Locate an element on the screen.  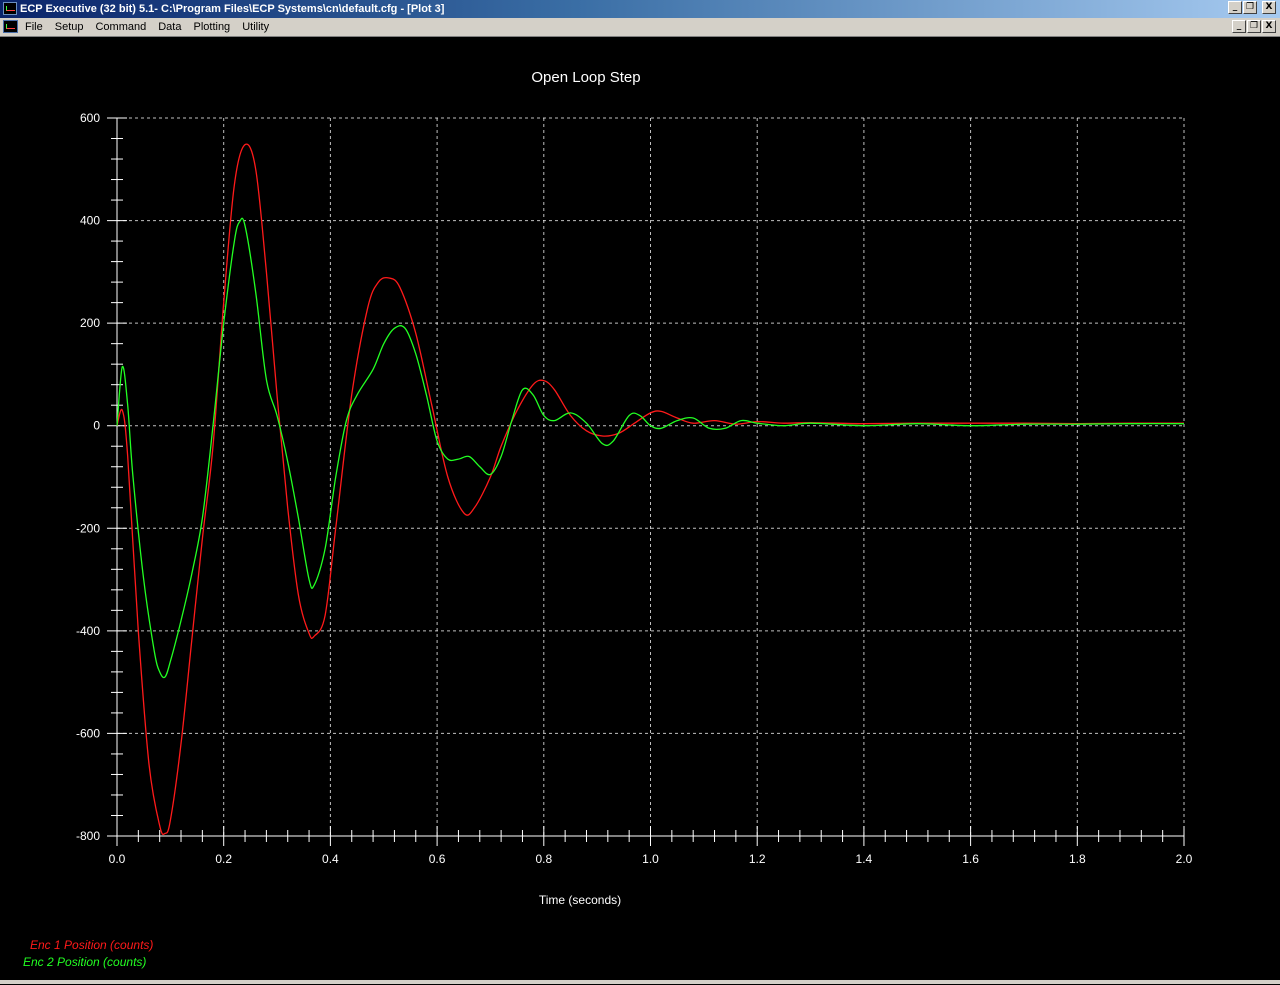
y-tick-label: 400 is located at coordinates (90, 221).